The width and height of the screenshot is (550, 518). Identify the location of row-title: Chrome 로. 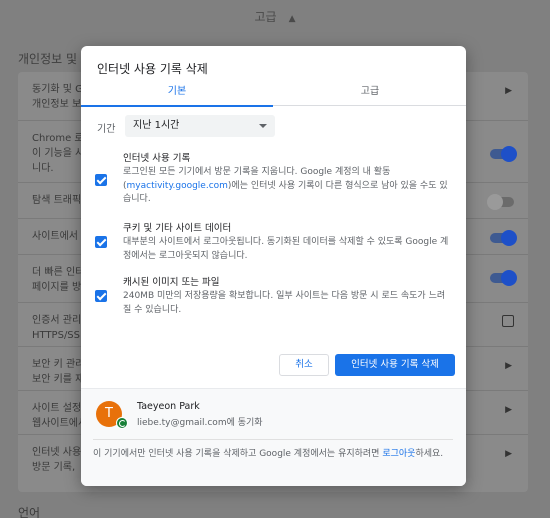
(58, 138).